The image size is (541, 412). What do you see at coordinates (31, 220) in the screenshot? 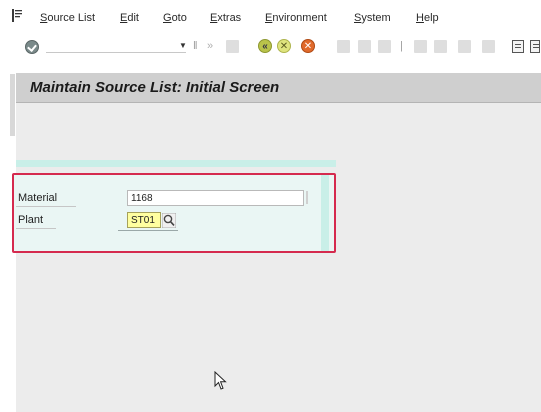
I see `plant-label: Plant` at bounding box center [31, 220].